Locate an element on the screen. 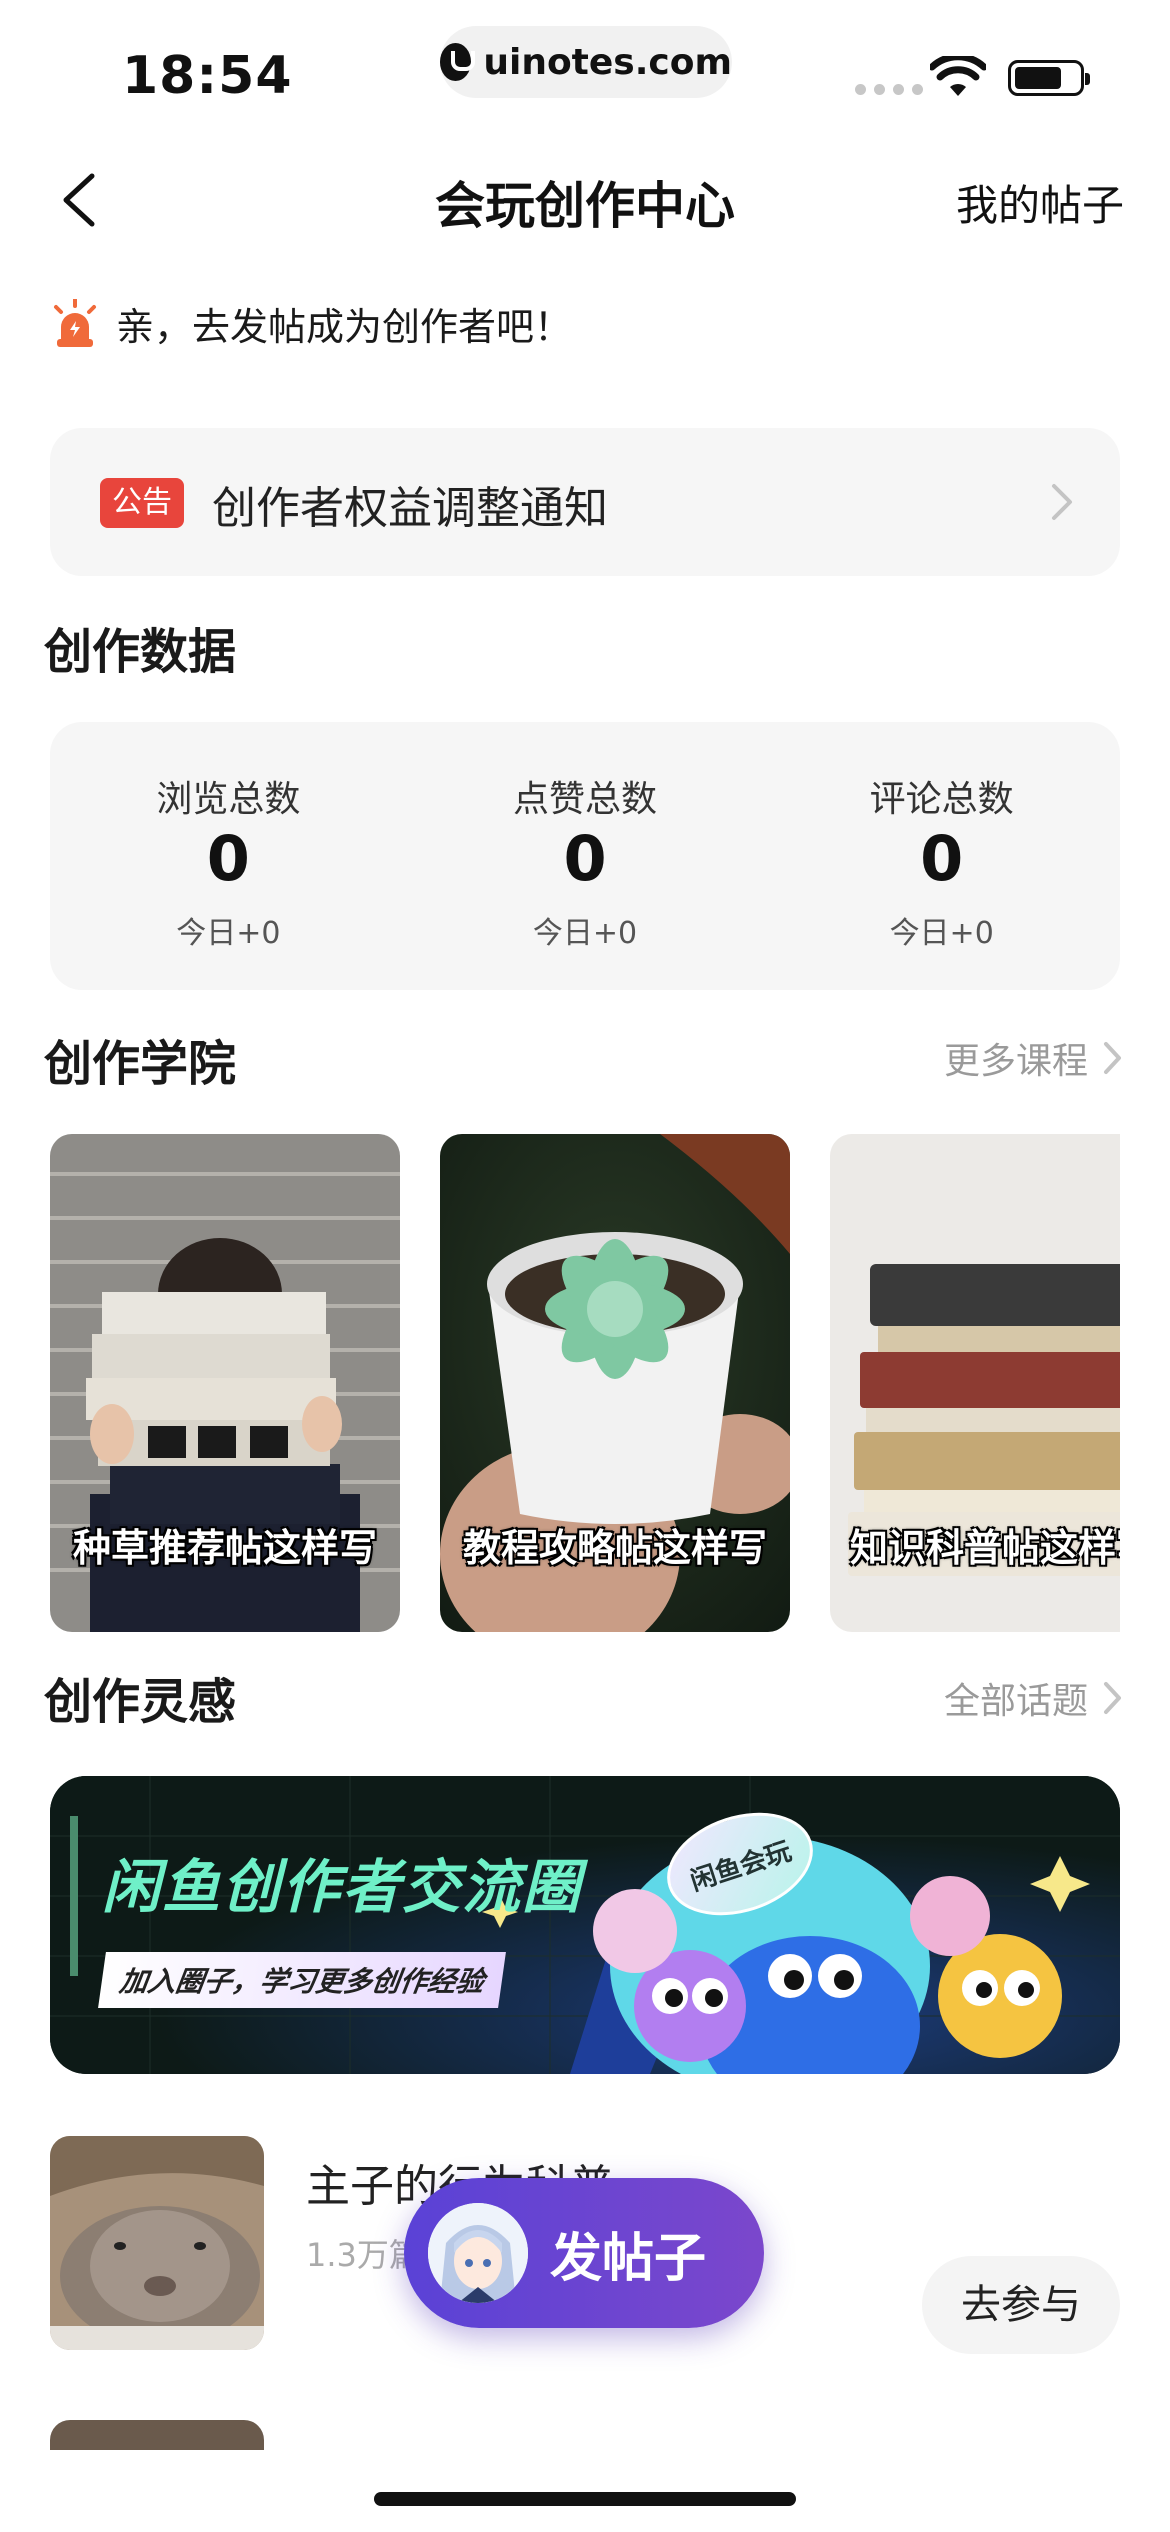 Image resolution: width=1170 pixels, height=2532 pixels. academy-title: 创作学院 is located at coordinates (140, 1064).